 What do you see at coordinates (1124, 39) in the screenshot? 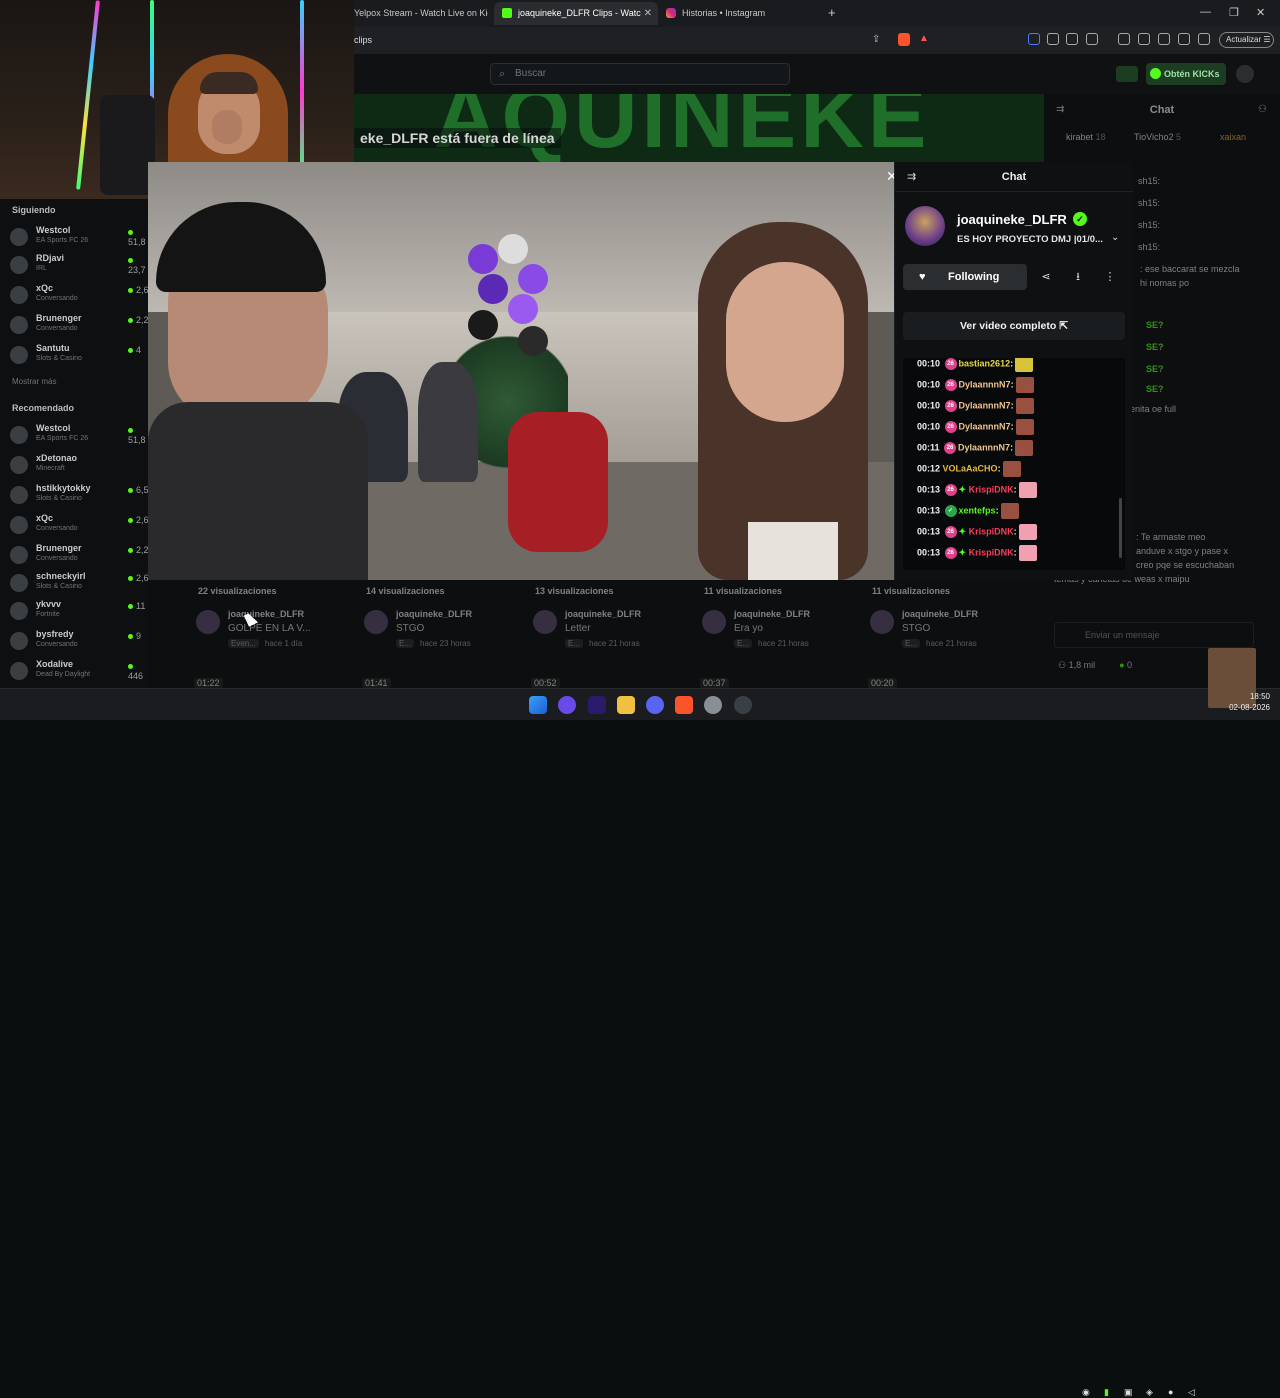
I see `music-icon` at bounding box center [1124, 39].